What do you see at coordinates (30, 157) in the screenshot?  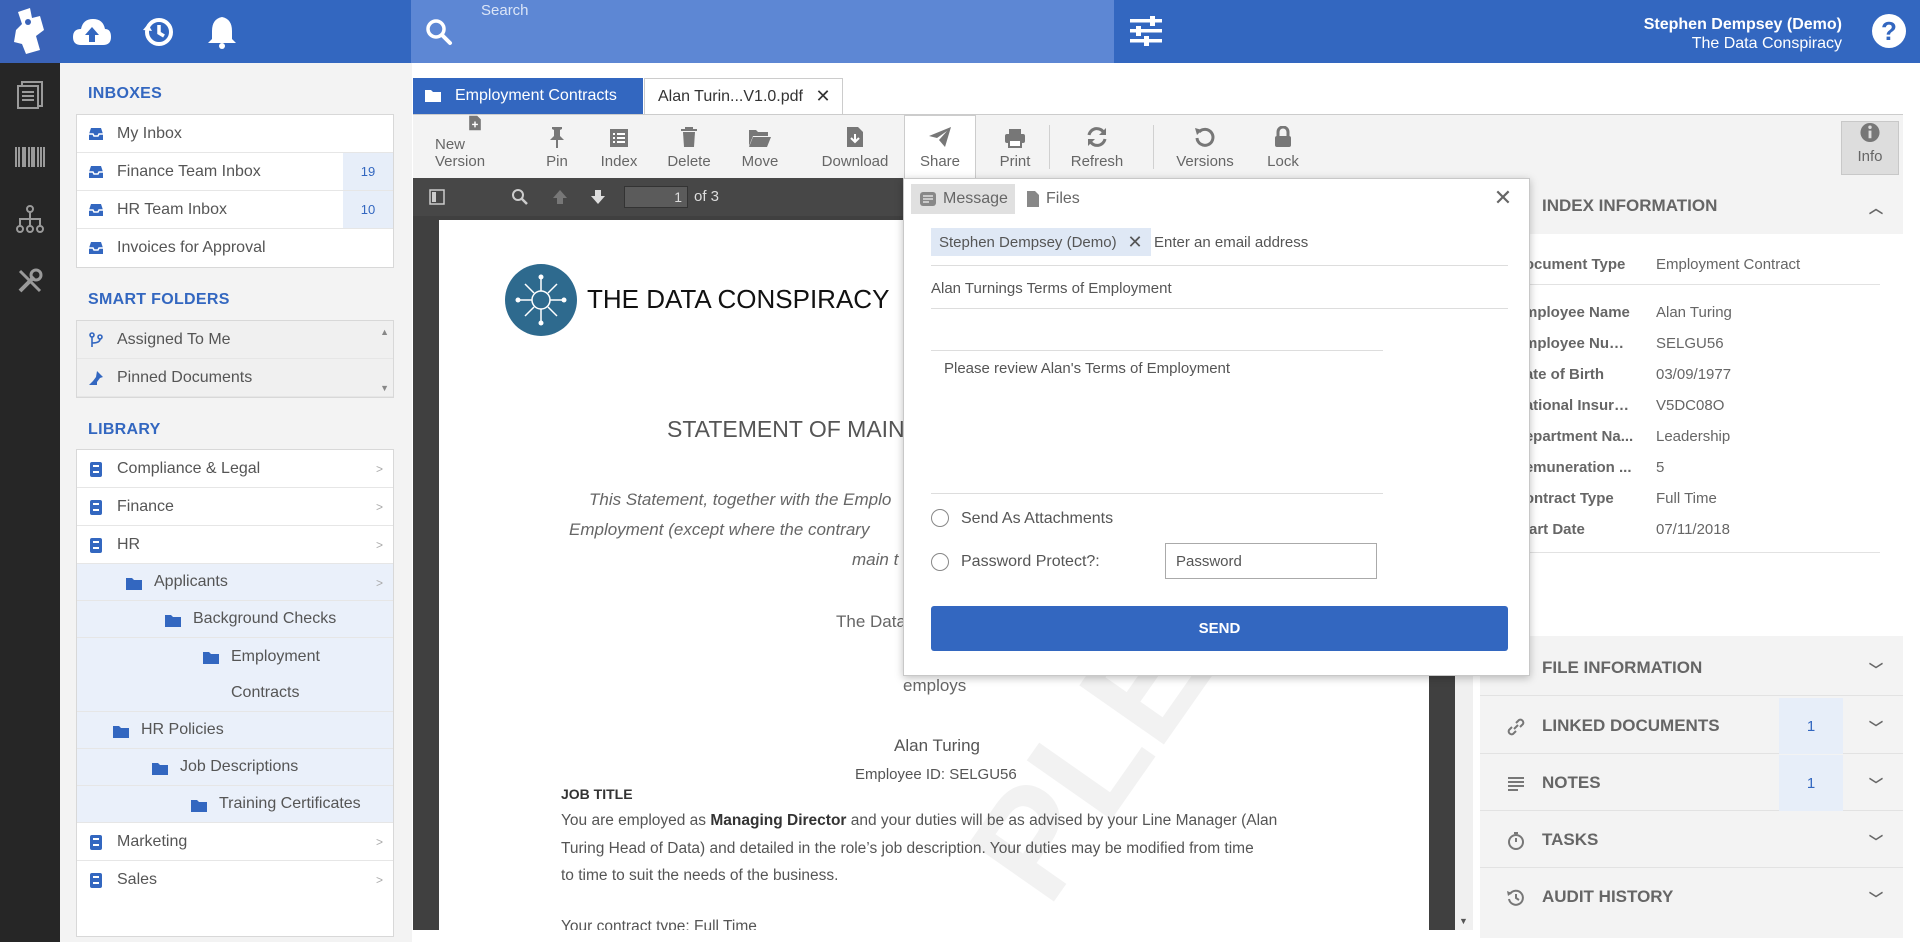 I see `barcode-icon` at bounding box center [30, 157].